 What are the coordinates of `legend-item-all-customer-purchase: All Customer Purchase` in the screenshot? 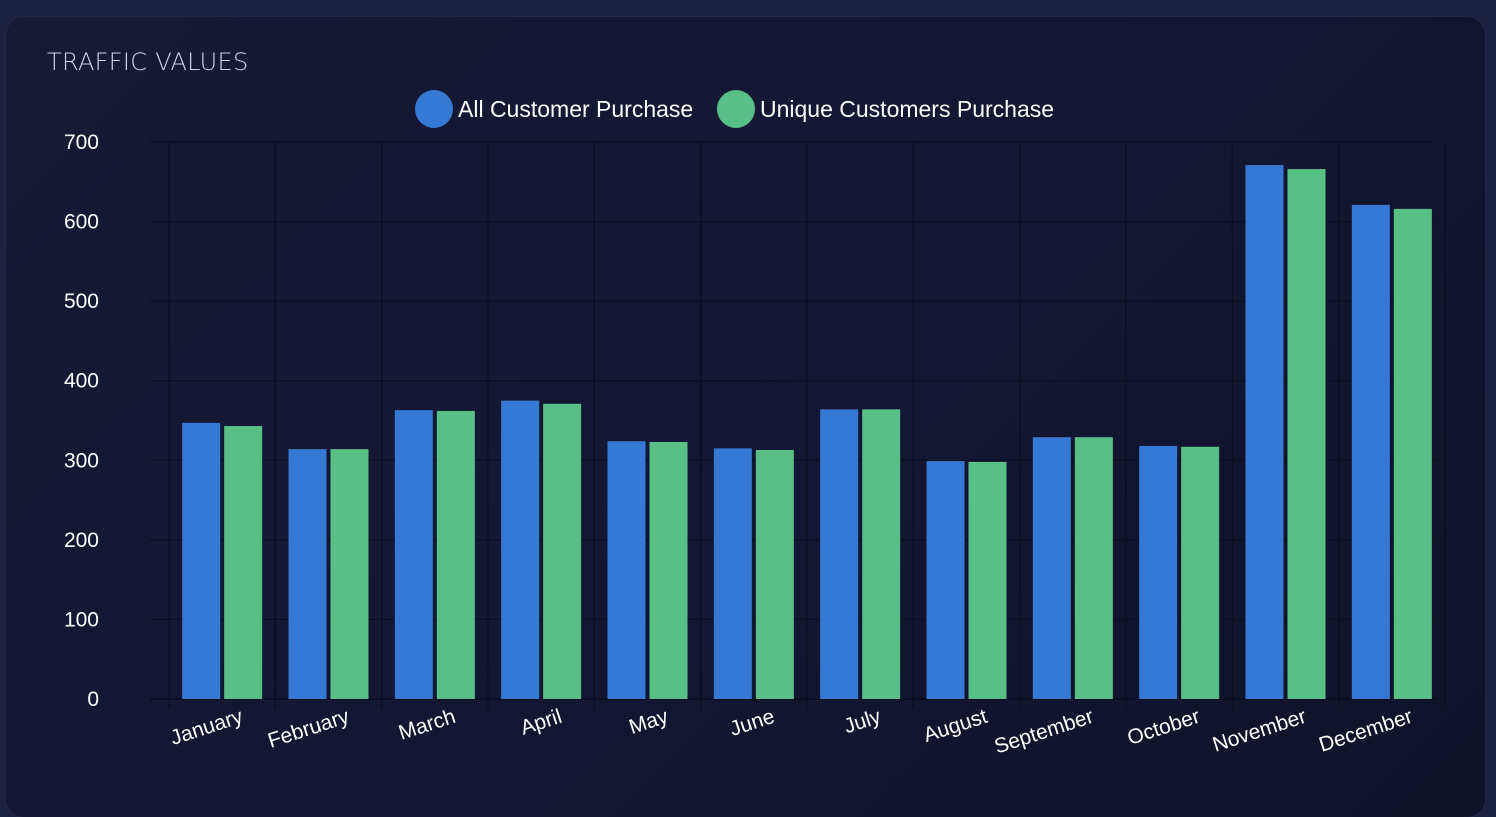 It's located at (554, 109).